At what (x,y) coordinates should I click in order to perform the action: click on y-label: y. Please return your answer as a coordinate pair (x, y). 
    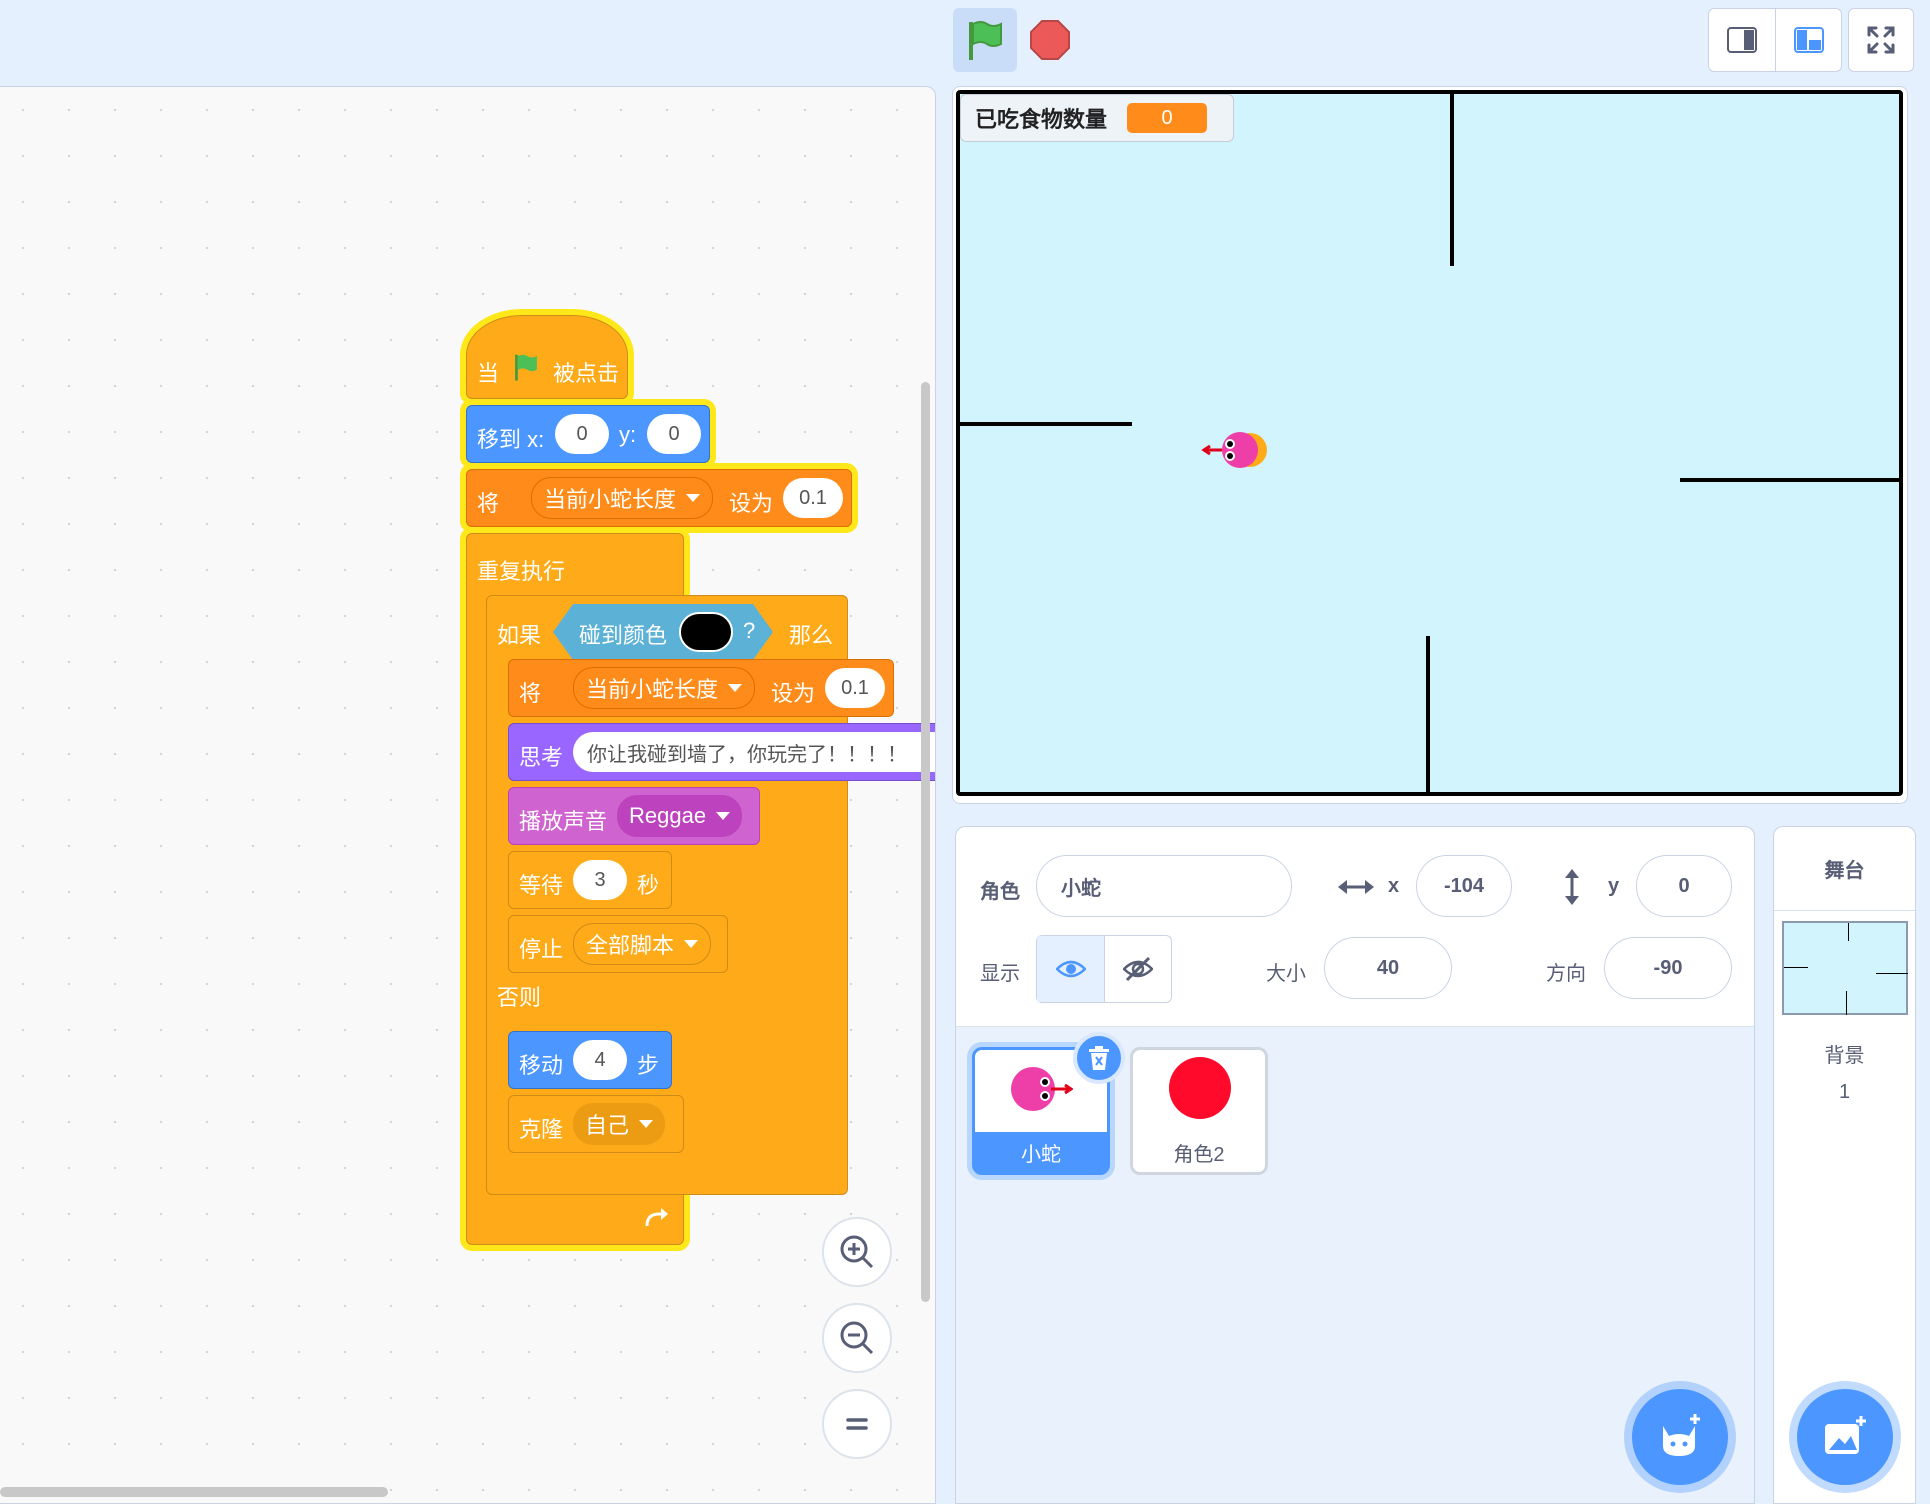
    Looking at the image, I should click on (1614, 886).